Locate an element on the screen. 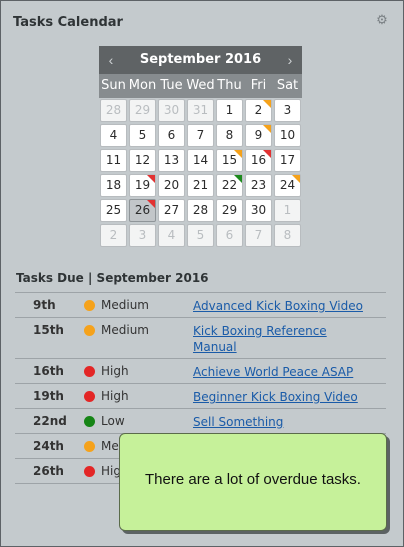 This screenshot has height=547, width=404. calendar-day: 19 is located at coordinates (142, 185).